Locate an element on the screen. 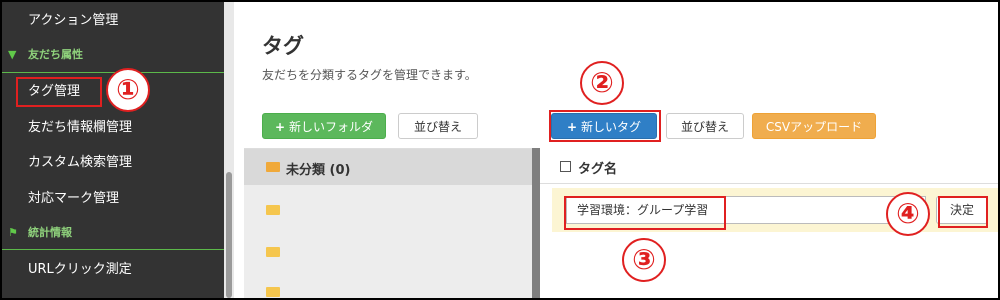 The width and height of the screenshot is (1000, 300). step-number-2: ② is located at coordinates (602, 83).